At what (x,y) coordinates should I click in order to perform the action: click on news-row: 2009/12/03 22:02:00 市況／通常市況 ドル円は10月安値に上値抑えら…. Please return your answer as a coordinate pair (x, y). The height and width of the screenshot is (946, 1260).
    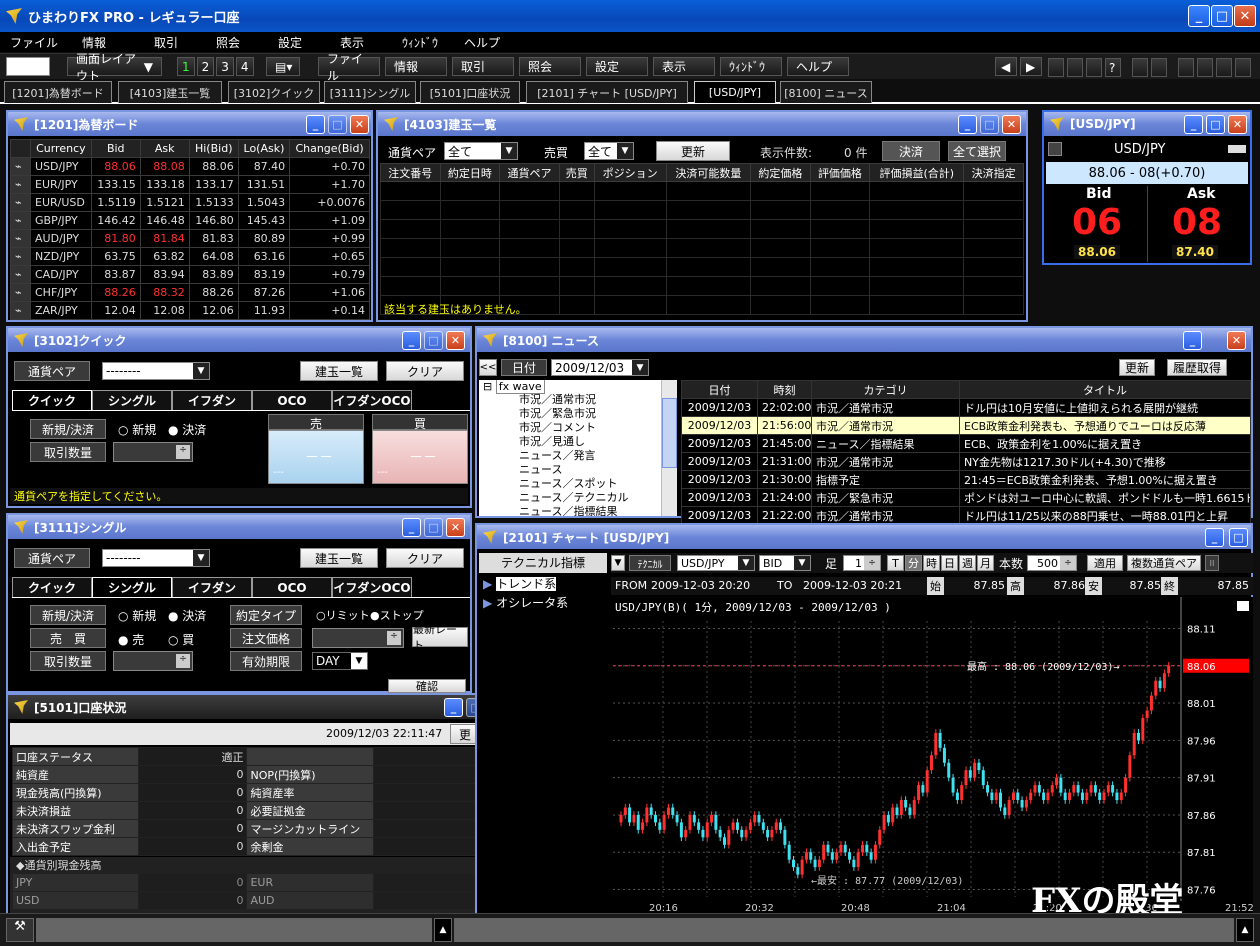
    Looking at the image, I should click on (966, 407).